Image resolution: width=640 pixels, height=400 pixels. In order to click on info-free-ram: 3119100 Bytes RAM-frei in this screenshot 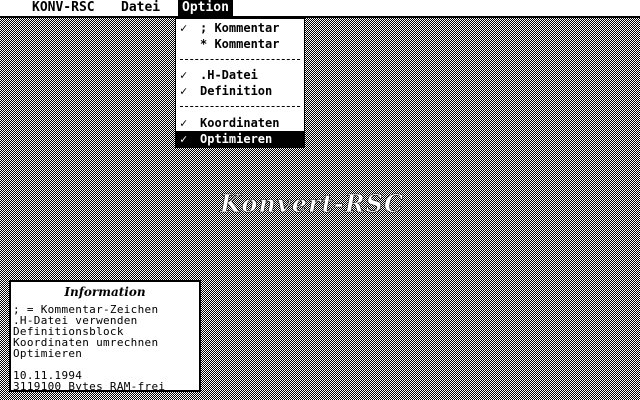, I will do `click(89, 386)`.